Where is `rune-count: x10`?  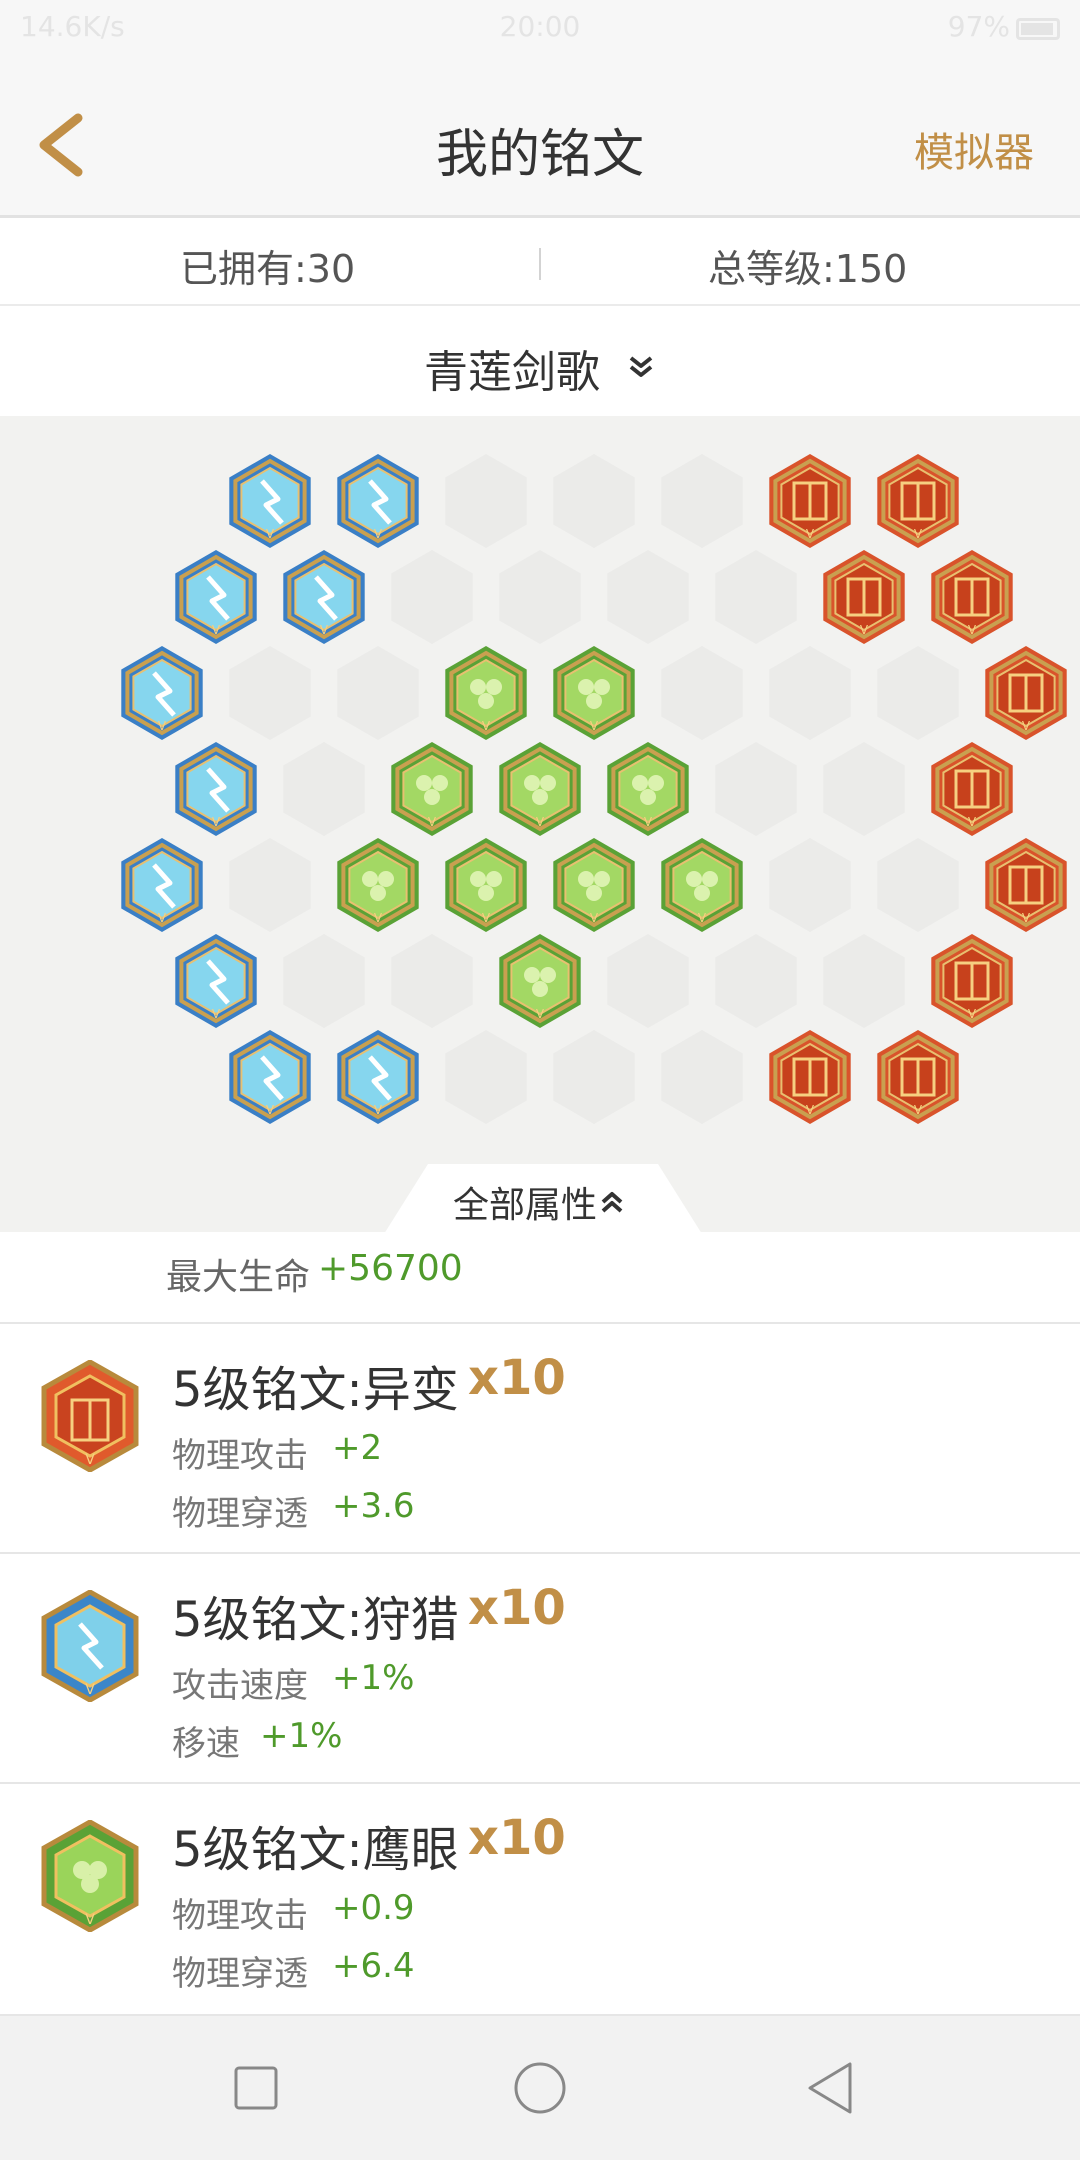
rune-count: x10 is located at coordinates (517, 1608).